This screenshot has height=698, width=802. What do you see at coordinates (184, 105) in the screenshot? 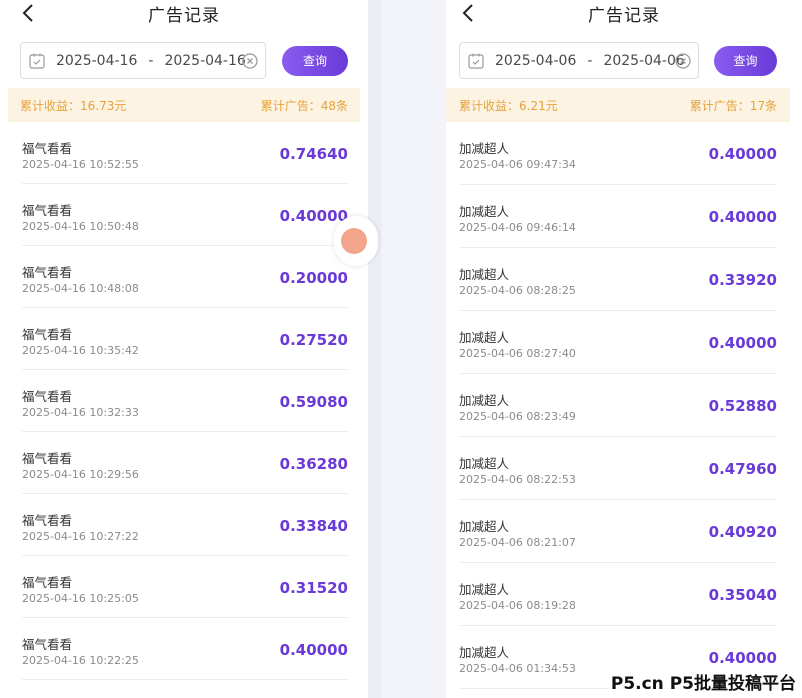
I see `summary-bar: 累计收益：16.73元 累计广告：48条` at bounding box center [184, 105].